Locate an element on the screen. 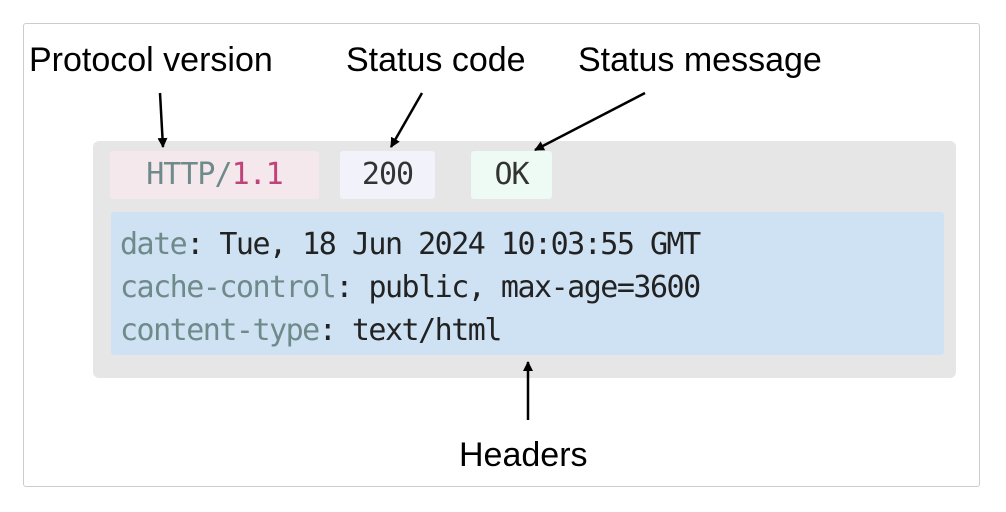  status-message-arrow is located at coordinates (590, 121).